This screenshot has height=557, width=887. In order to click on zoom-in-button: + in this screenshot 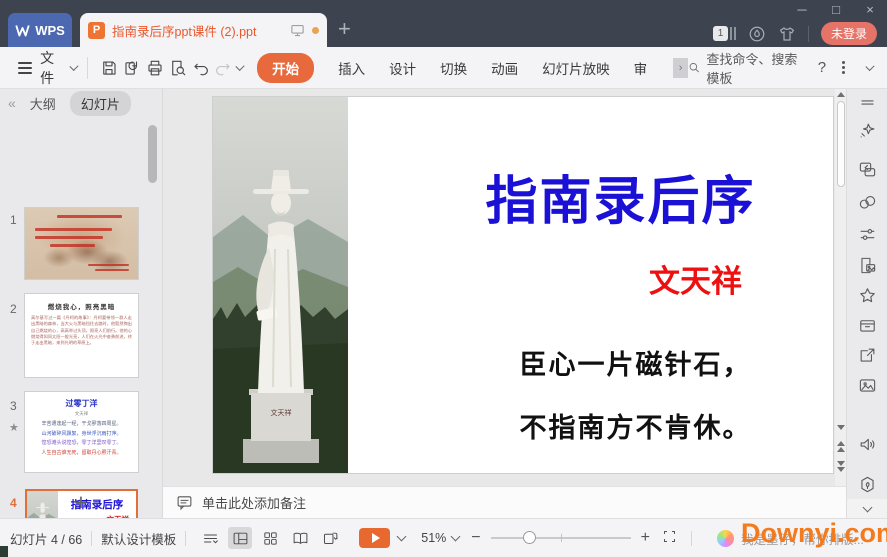, I will do `click(645, 538)`.